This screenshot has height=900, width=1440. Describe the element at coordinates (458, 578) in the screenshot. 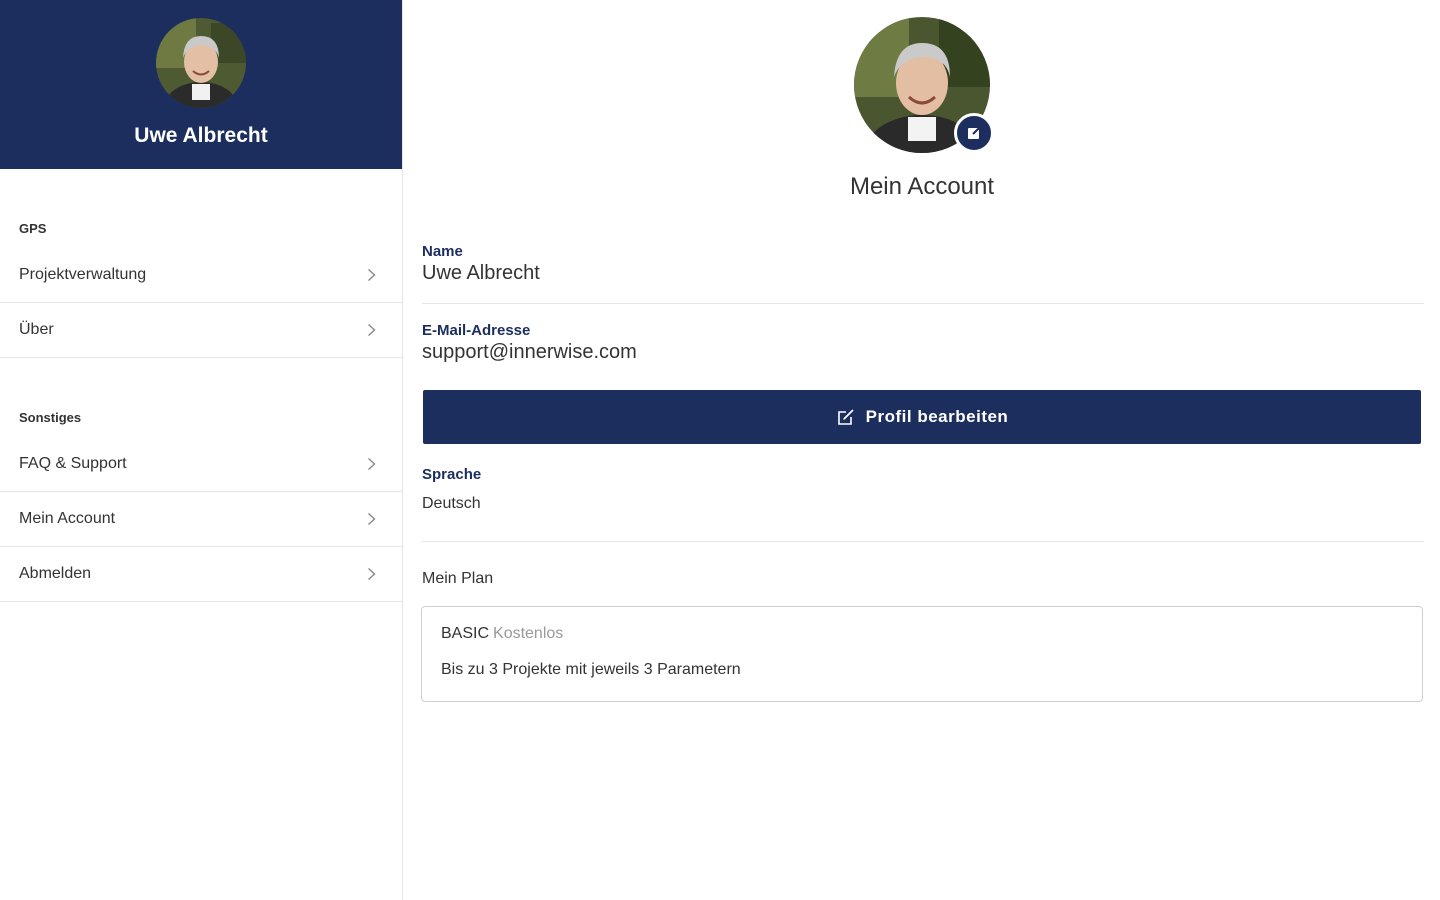

I see `plan-heading: Mein Plan` at that location.